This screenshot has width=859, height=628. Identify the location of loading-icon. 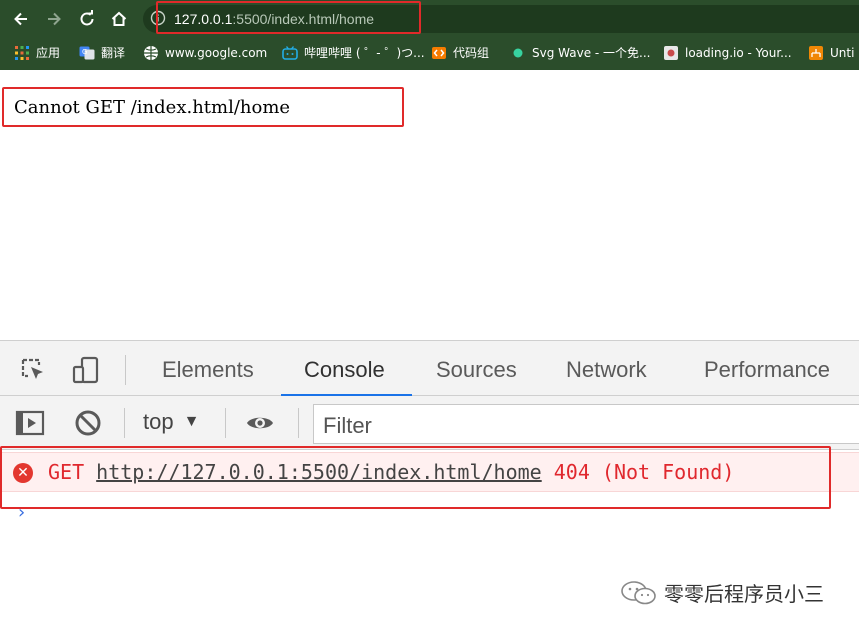
(671, 53).